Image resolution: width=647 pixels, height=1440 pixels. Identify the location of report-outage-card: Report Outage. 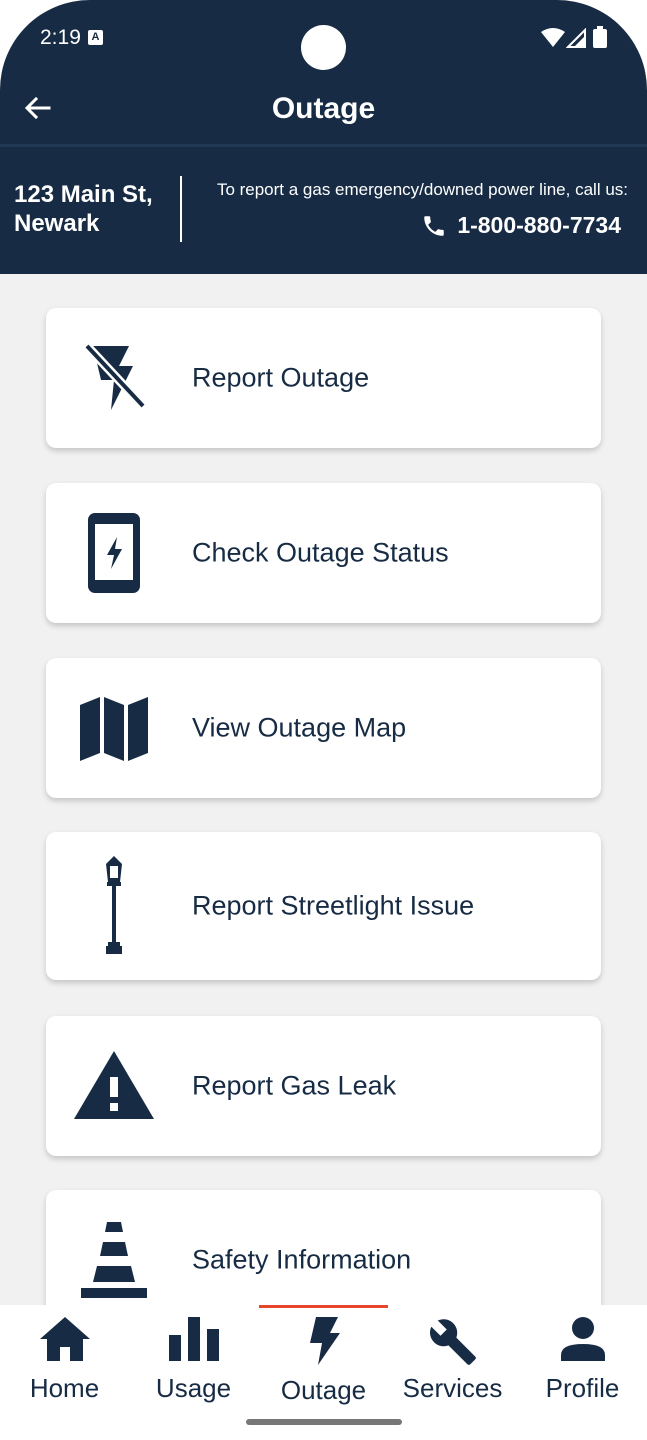
(323, 378).